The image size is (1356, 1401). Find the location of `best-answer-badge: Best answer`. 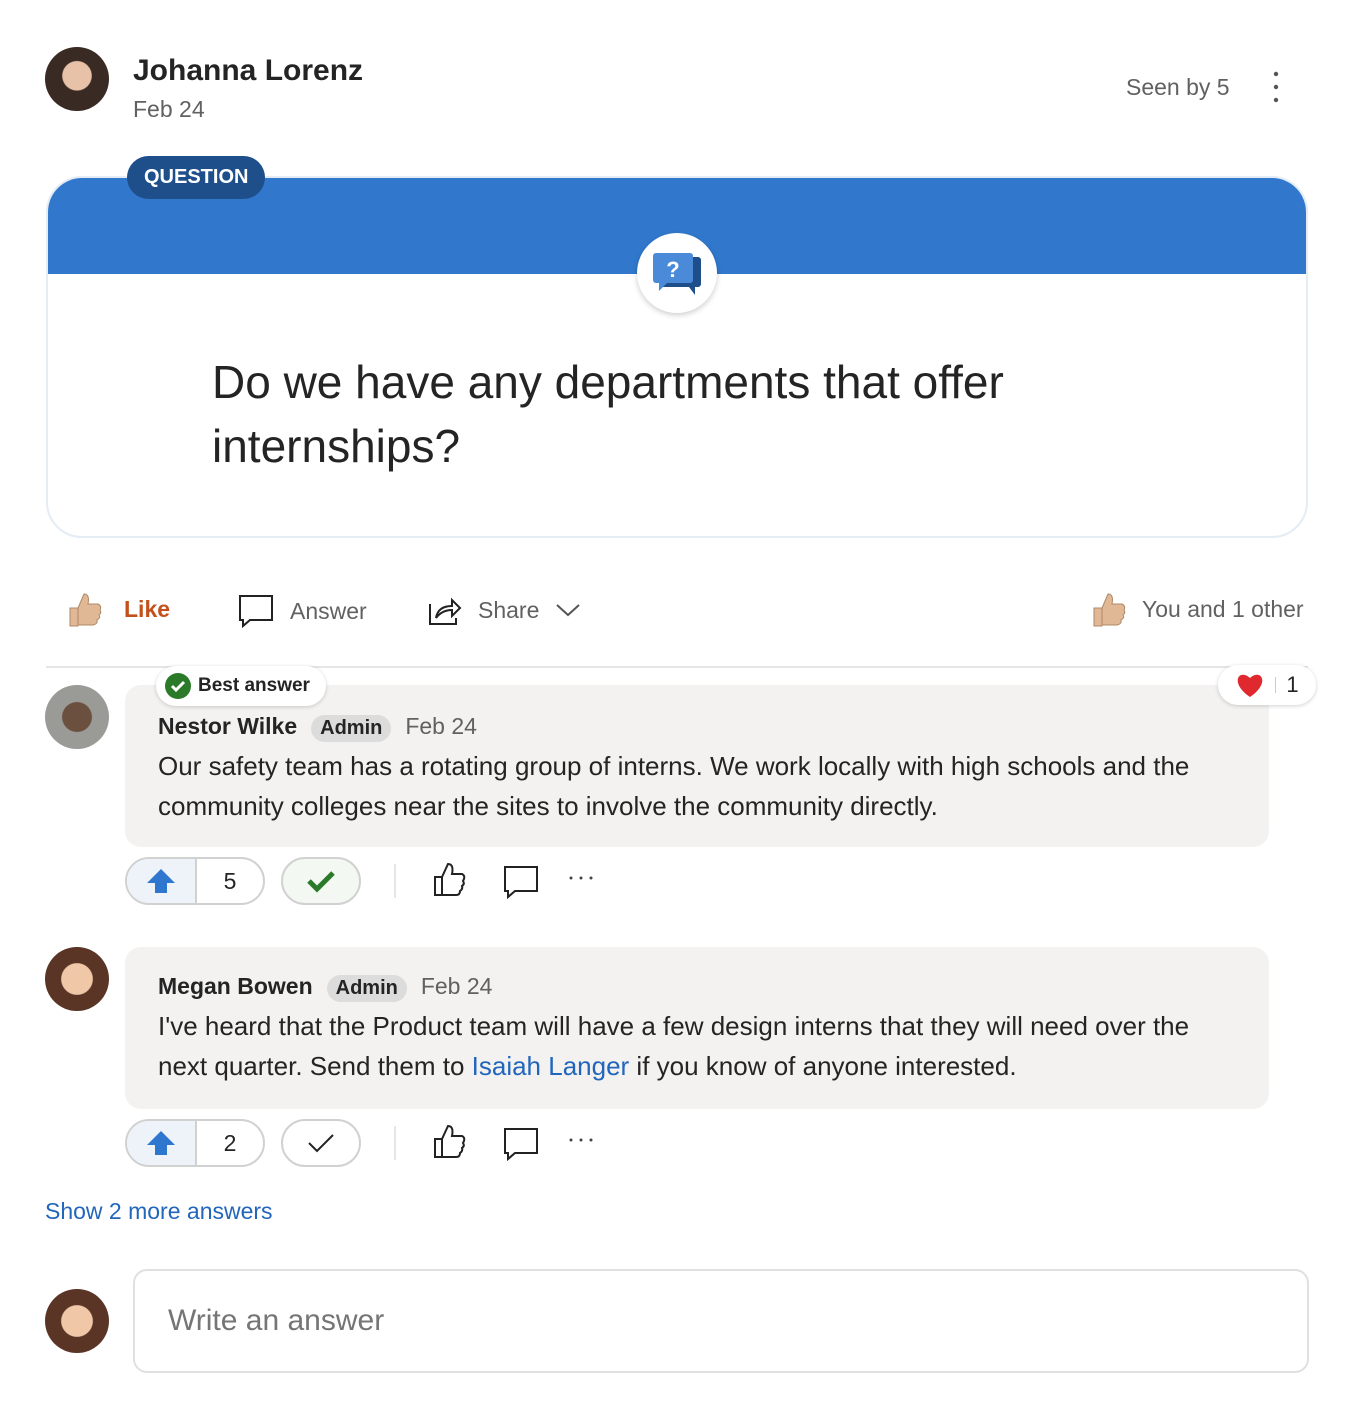

best-answer-badge: Best answer is located at coordinates (241, 686).